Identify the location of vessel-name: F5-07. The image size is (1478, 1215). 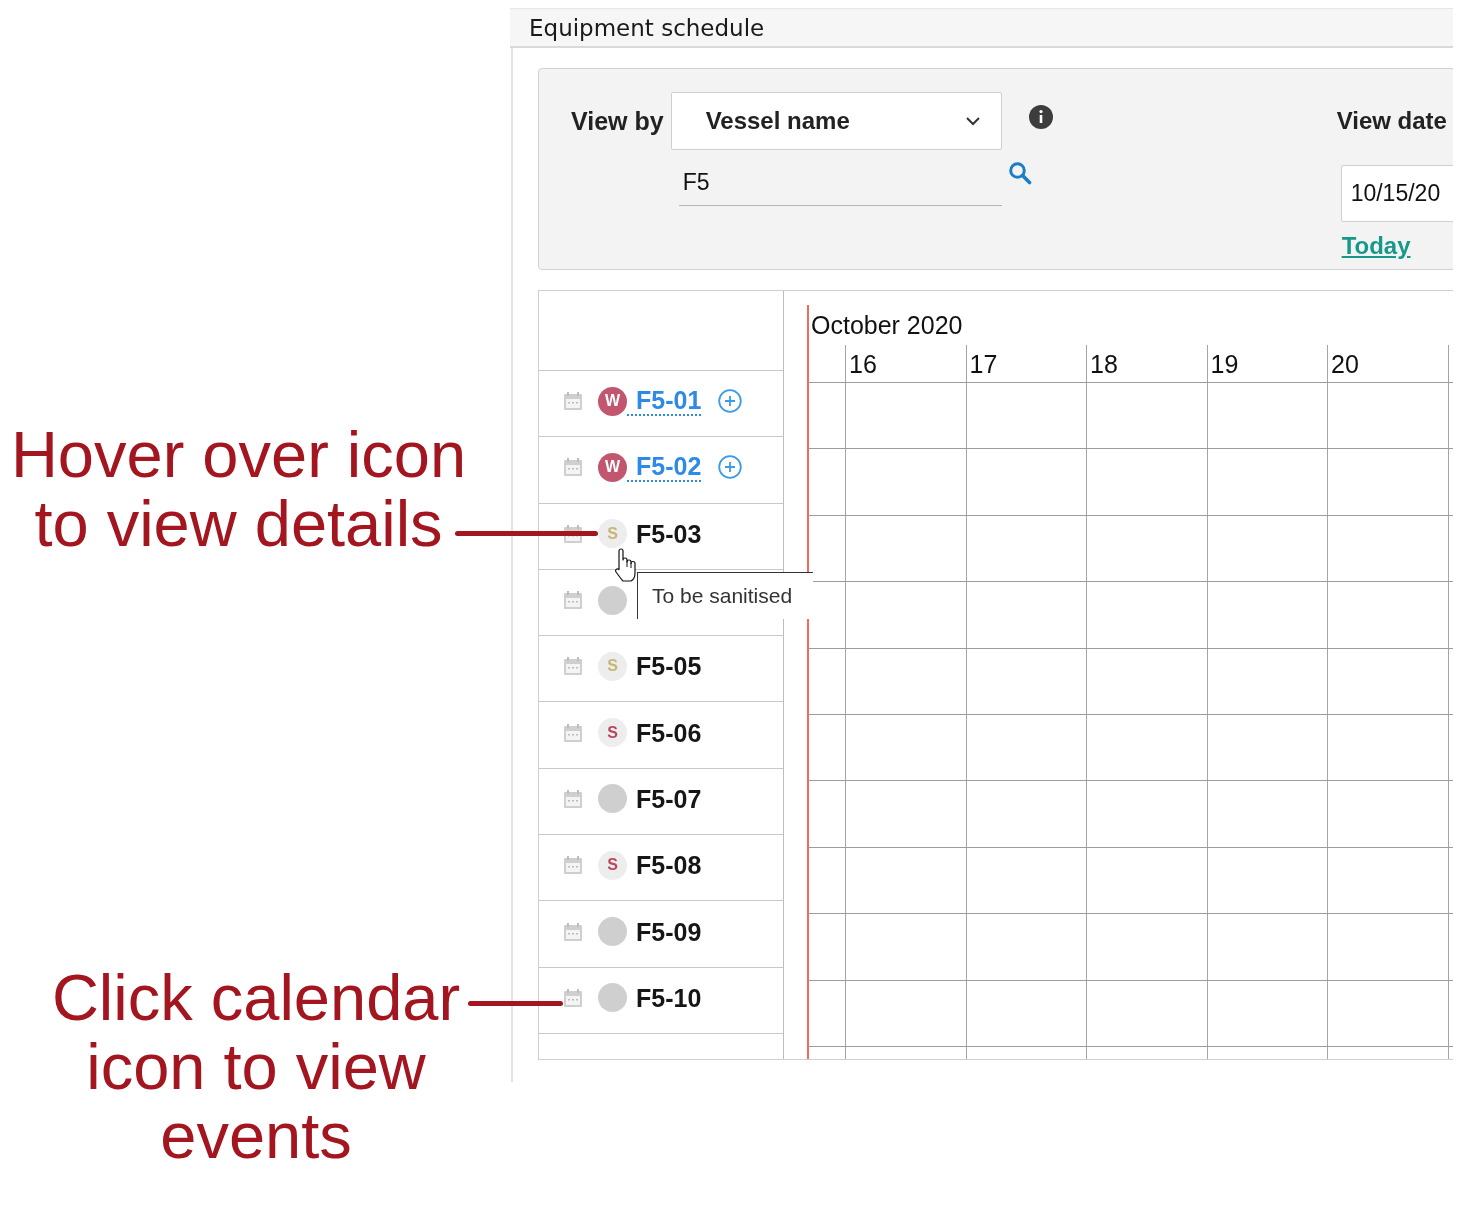
(668, 798).